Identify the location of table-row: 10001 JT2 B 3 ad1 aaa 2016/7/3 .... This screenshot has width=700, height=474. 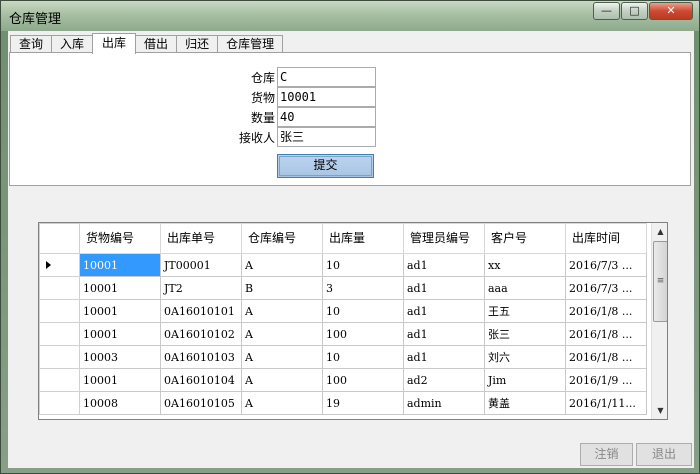
(343, 288).